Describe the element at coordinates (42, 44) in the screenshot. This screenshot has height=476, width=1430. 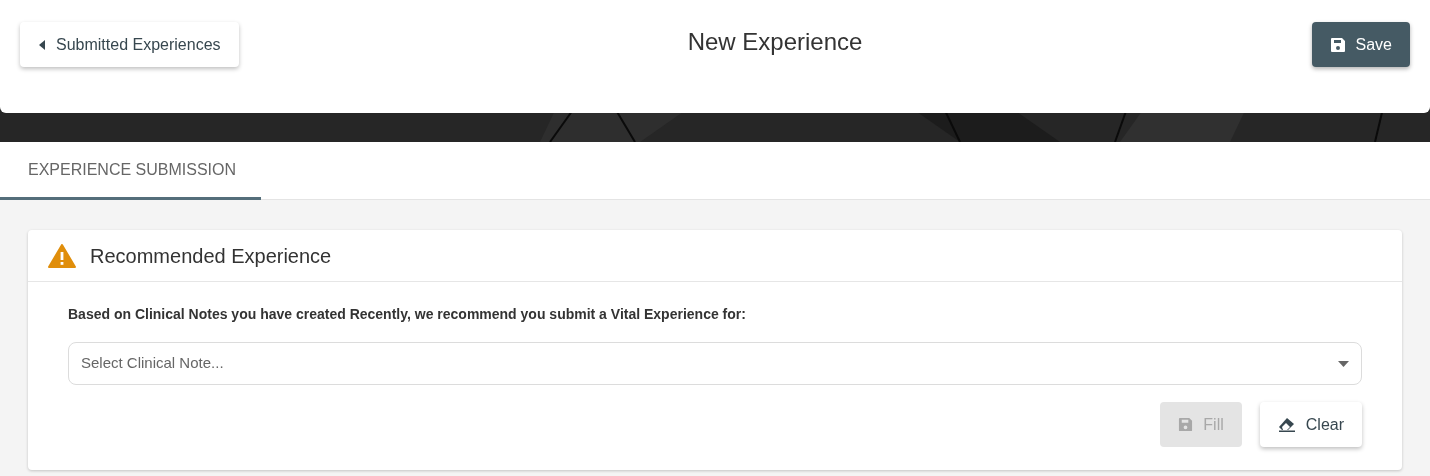
I see `caret-left-icon` at that location.